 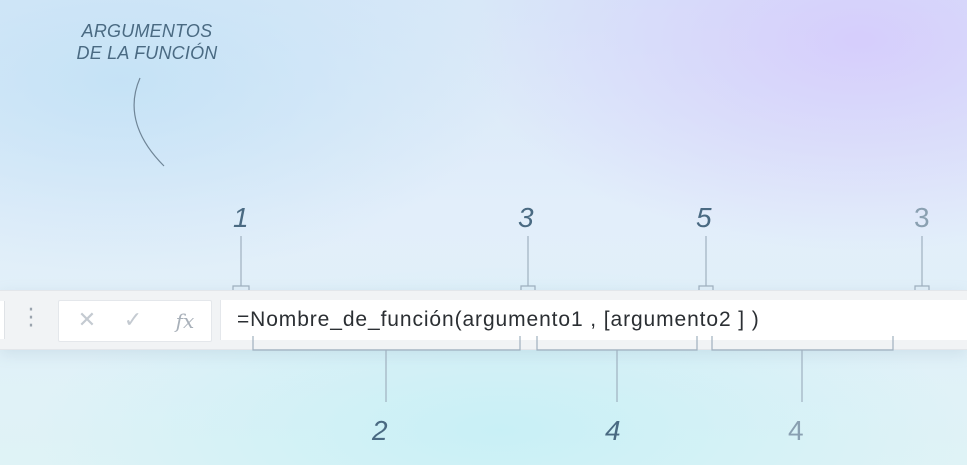 What do you see at coordinates (922, 217) in the screenshot?
I see `callout-top-3-closing: 3` at bounding box center [922, 217].